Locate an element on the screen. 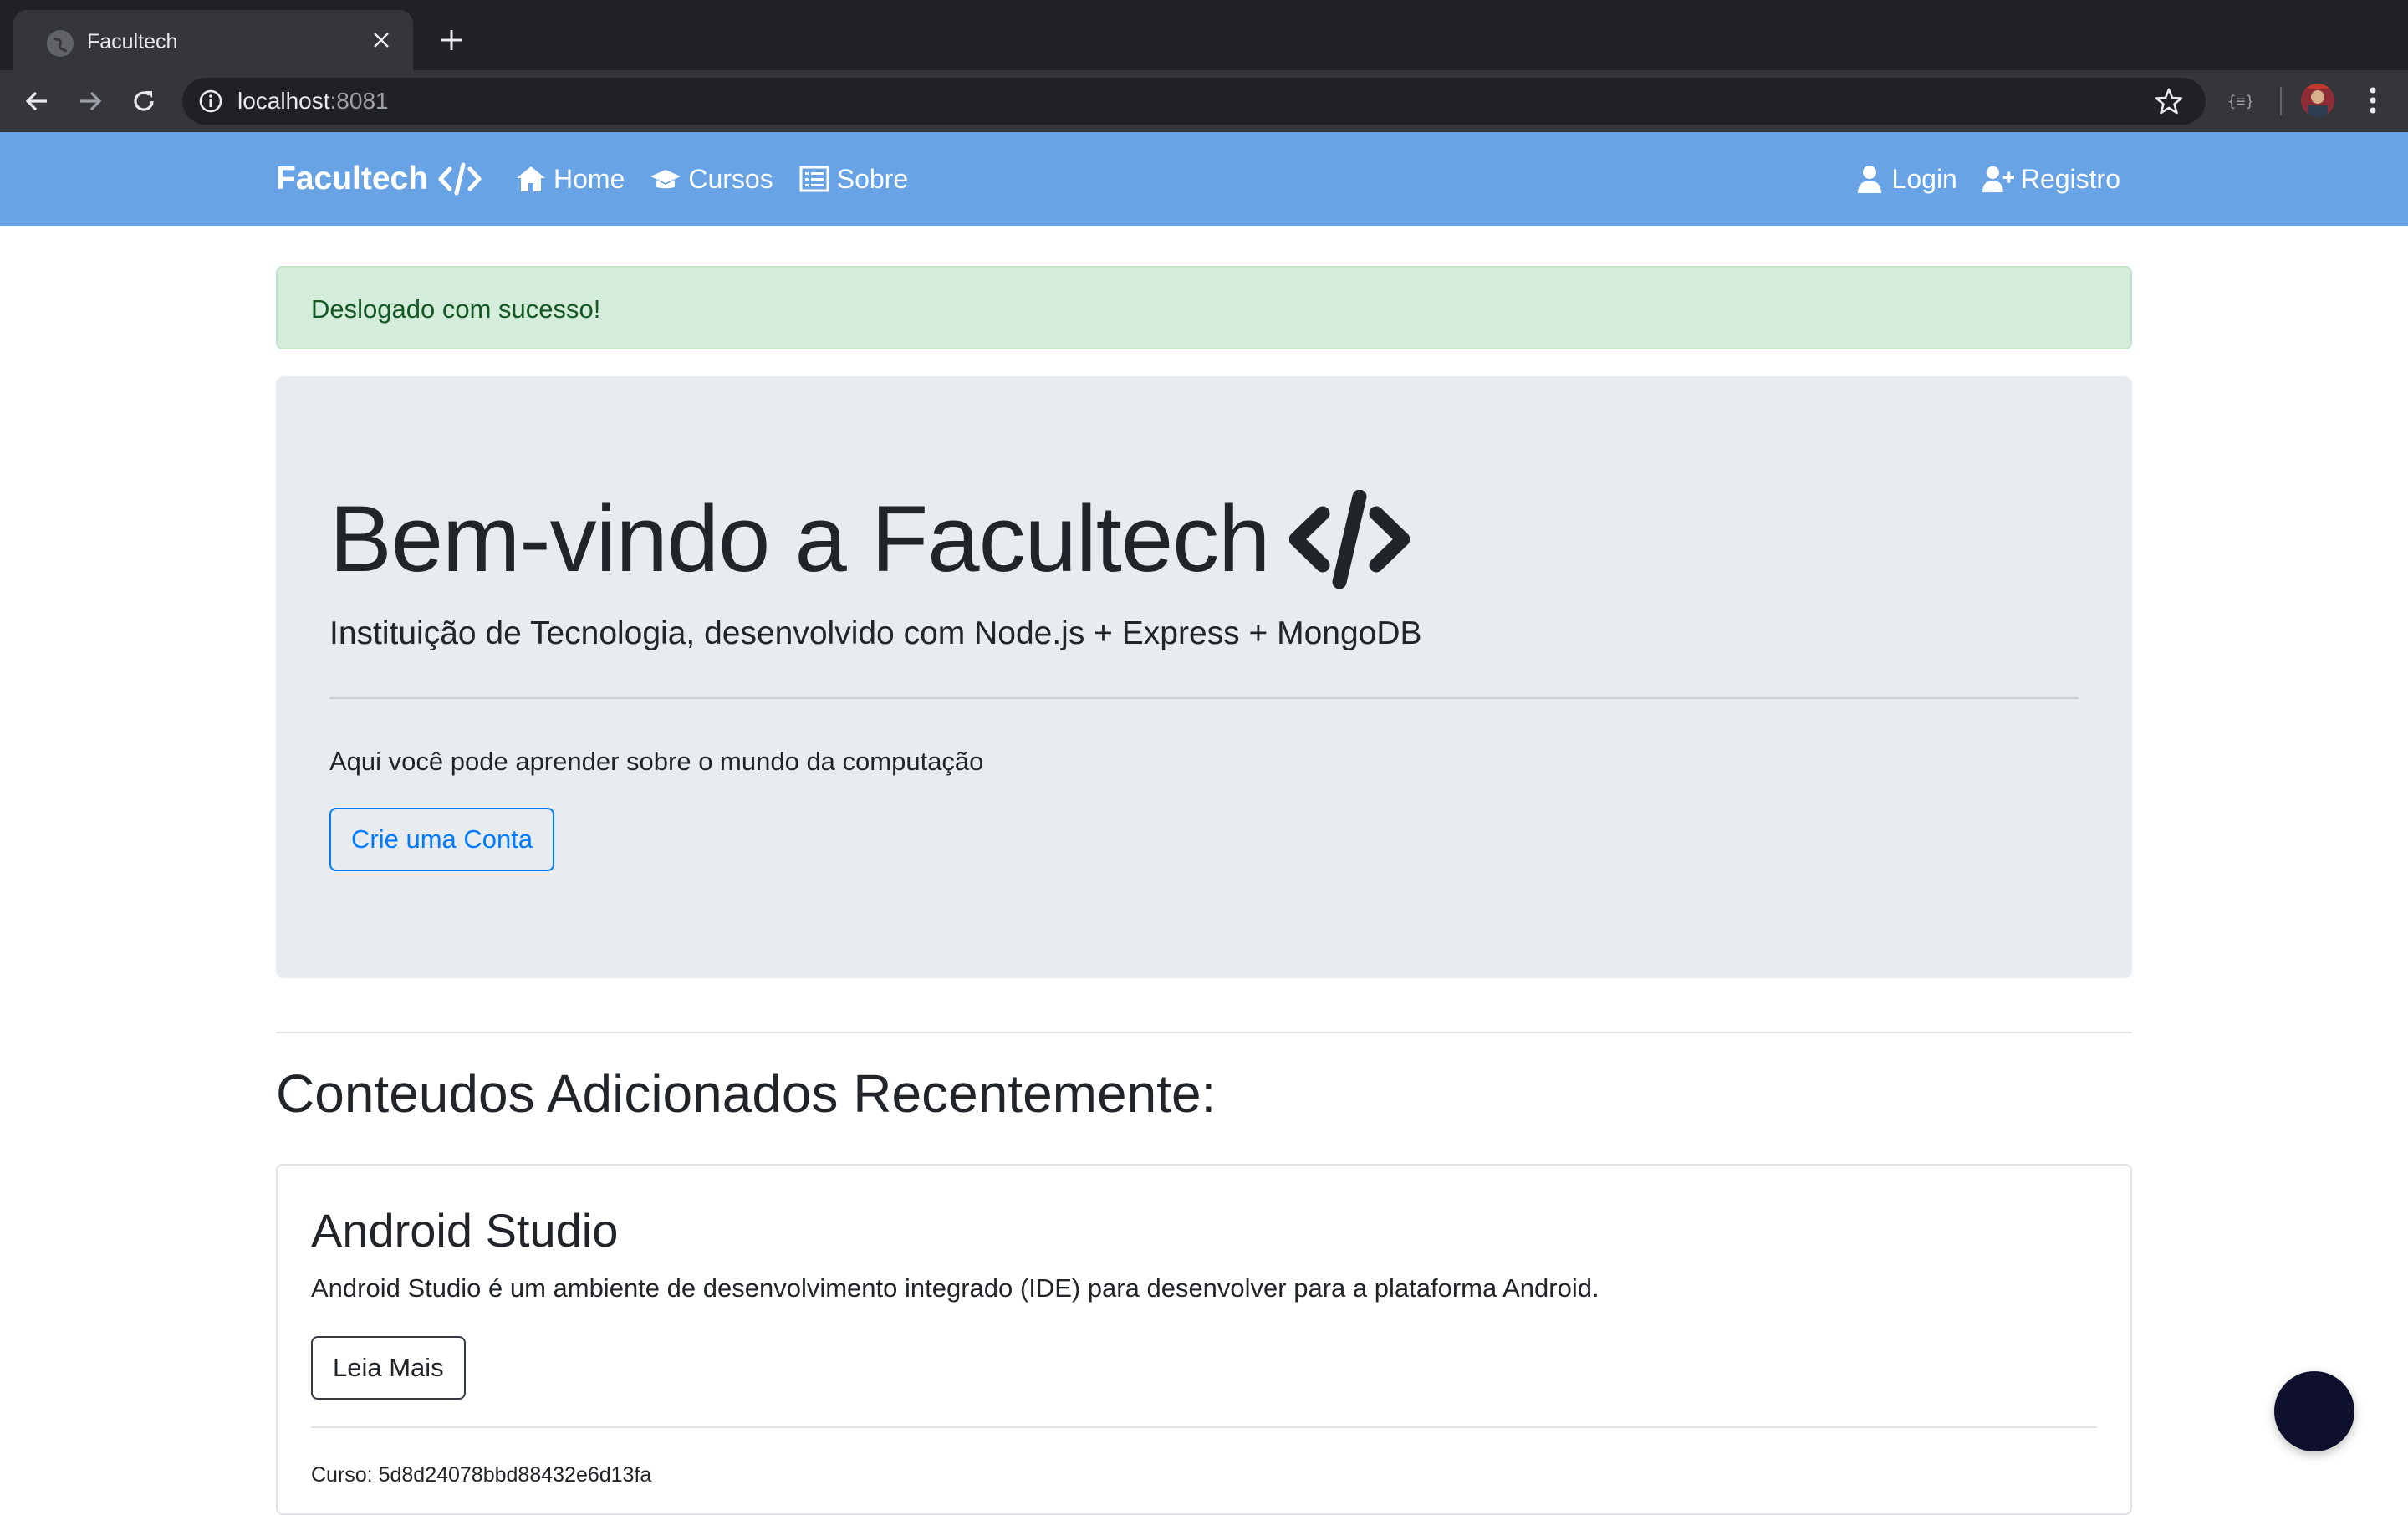 The height and width of the screenshot is (1515, 2408). card-divider is located at coordinates (1204, 1427).